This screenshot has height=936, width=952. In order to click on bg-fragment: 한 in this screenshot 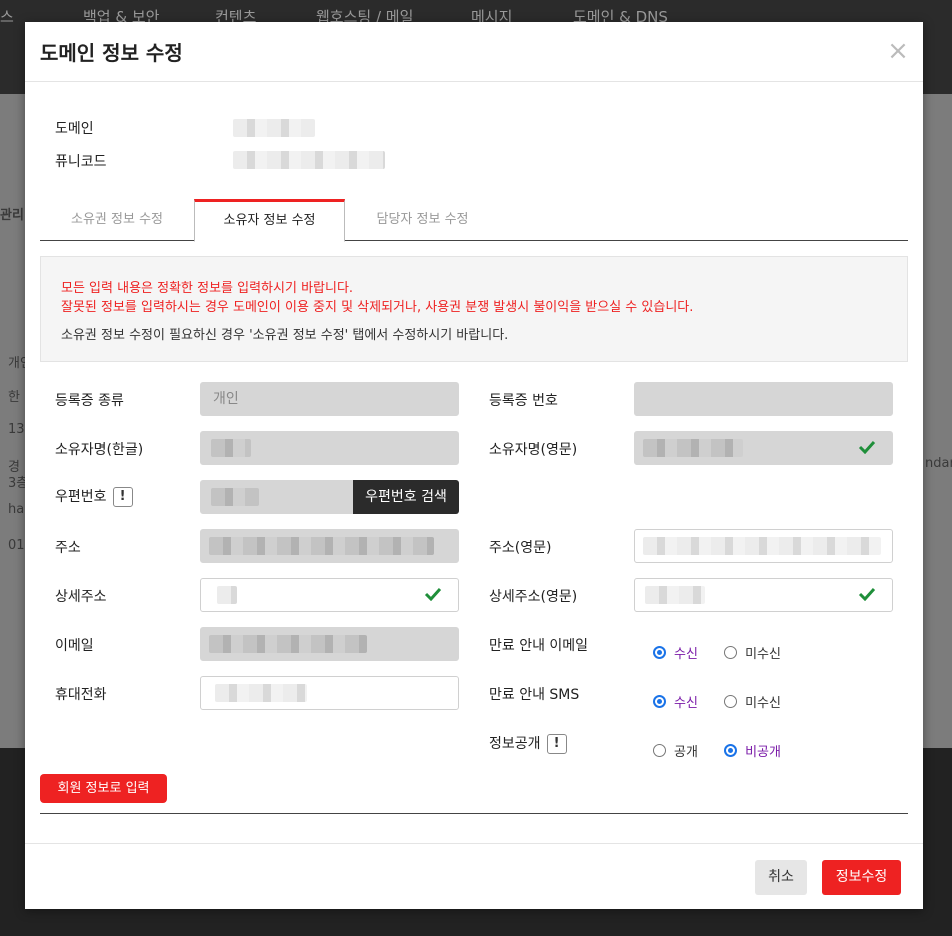, I will do `click(14, 397)`.